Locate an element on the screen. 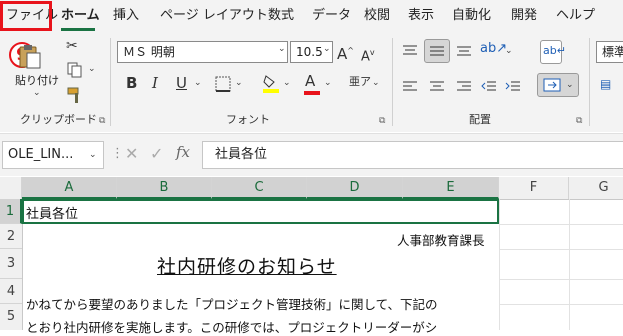 This screenshot has width=623, height=336. paste-button: 貼り付け is located at coordinates (37, 80).